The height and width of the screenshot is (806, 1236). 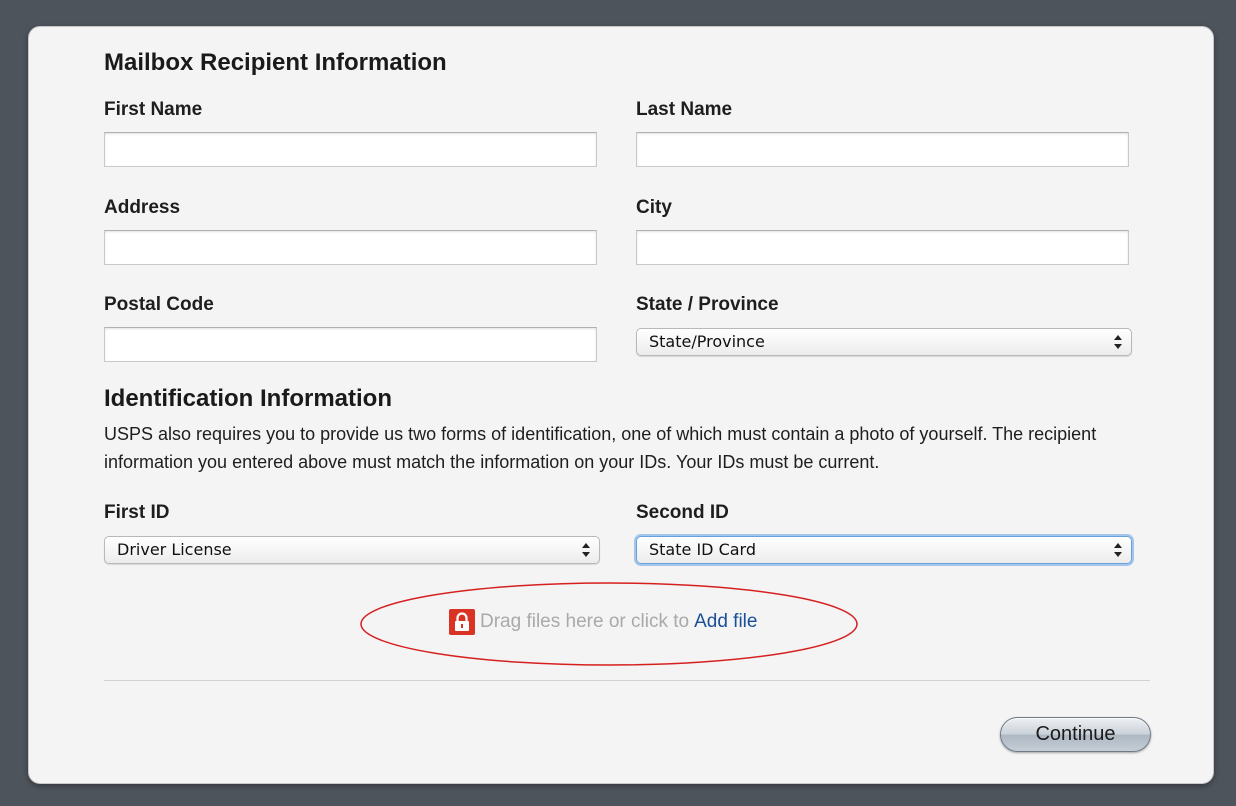 What do you see at coordinates (153, 109) in the screenshot?
I see `first-name-label: First Name` at bounding box center [153, 109].